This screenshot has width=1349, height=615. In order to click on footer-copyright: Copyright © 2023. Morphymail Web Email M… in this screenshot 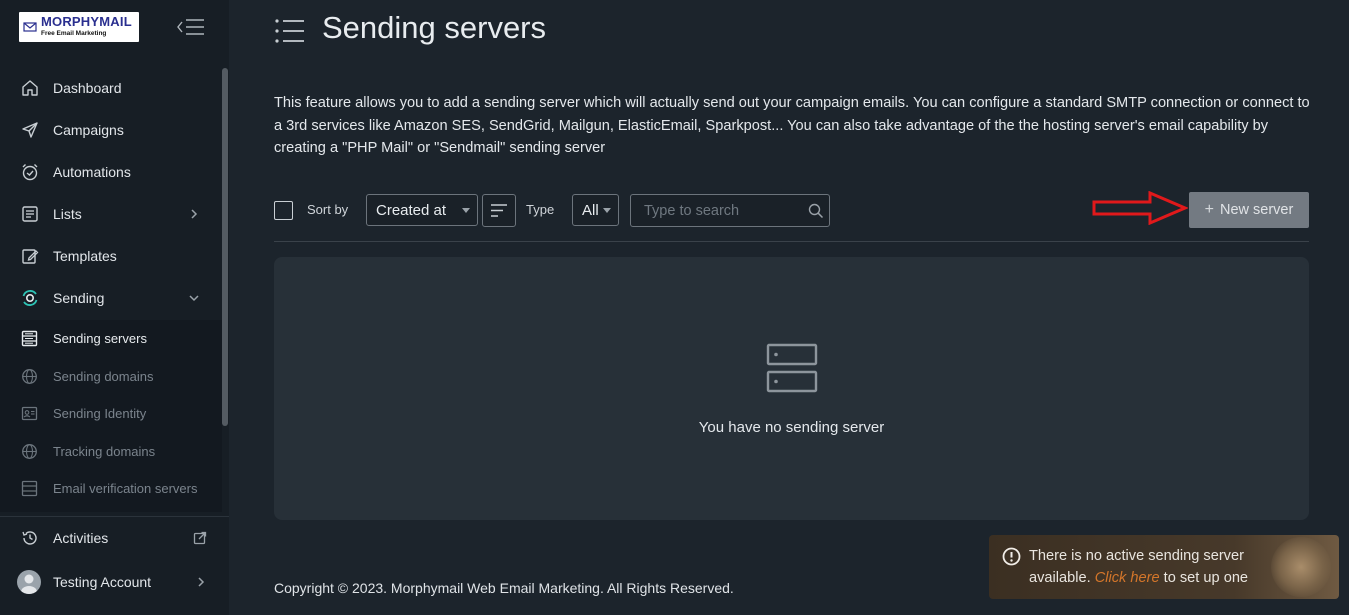, I will do `click(504, 588)`.